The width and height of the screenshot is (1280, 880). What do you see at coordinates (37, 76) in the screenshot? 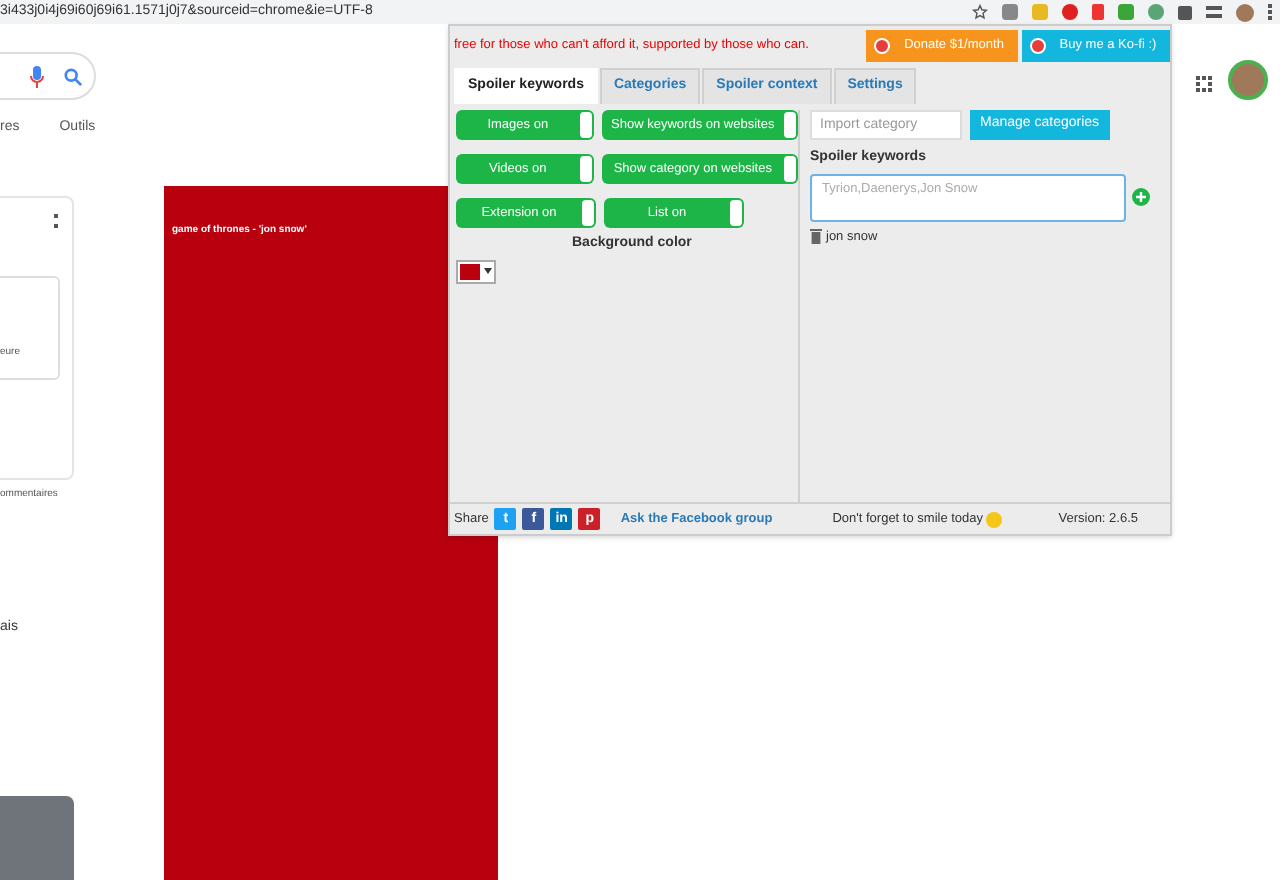
I see `microphone-icon` at bounding box center [37, 76].